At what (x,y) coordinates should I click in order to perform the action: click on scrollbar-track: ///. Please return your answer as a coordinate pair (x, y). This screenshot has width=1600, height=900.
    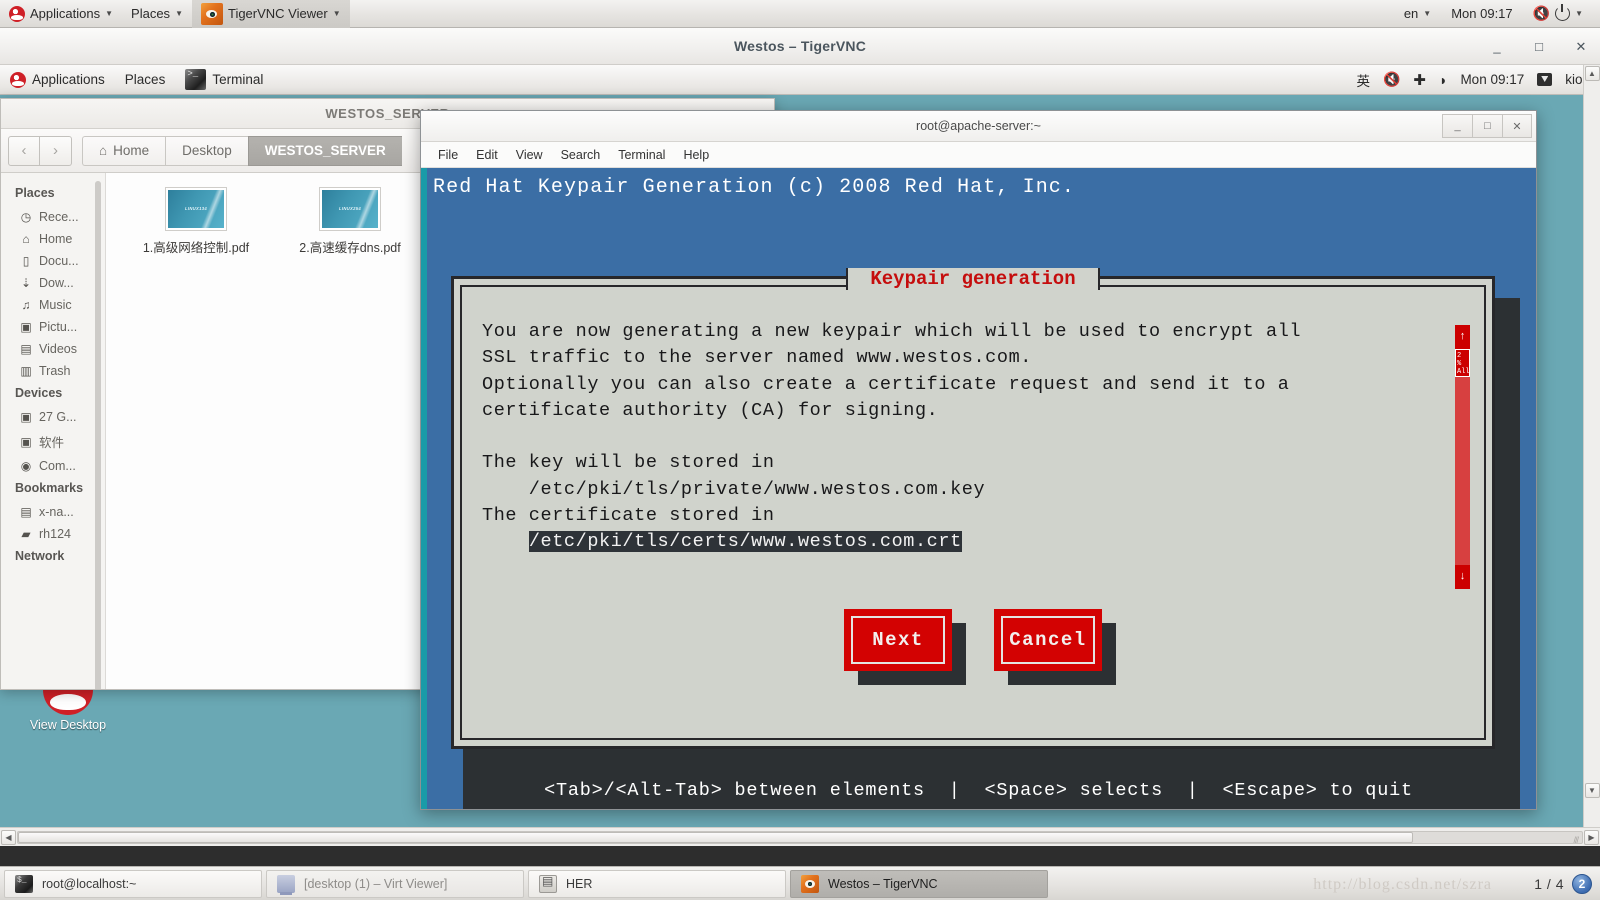
    Looking at the image, I should click on (800, 837).